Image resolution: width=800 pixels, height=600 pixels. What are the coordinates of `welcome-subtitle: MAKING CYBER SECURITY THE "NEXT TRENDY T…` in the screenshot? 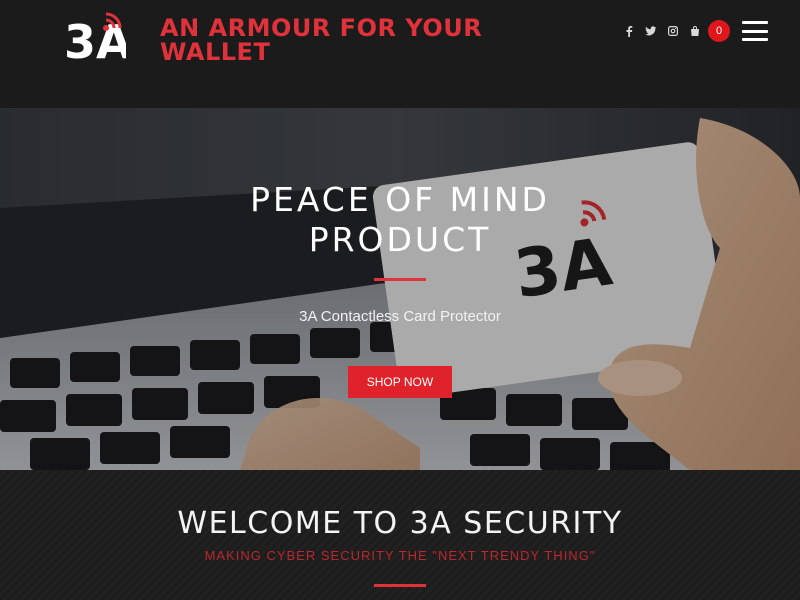 It's located at (400, 555).